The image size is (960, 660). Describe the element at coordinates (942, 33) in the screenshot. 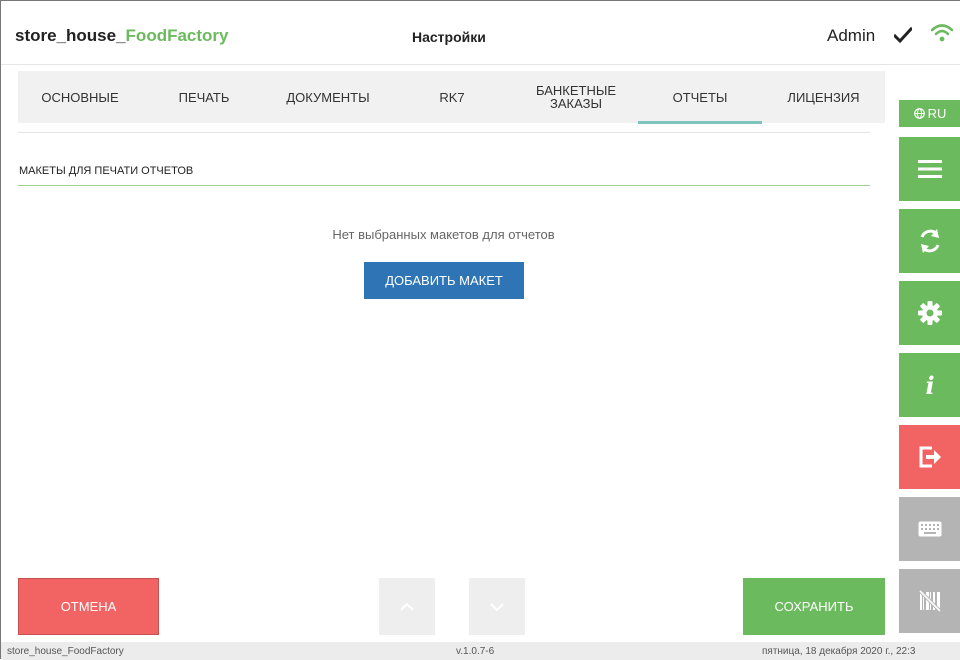

I see `wifi-icon` at that location.